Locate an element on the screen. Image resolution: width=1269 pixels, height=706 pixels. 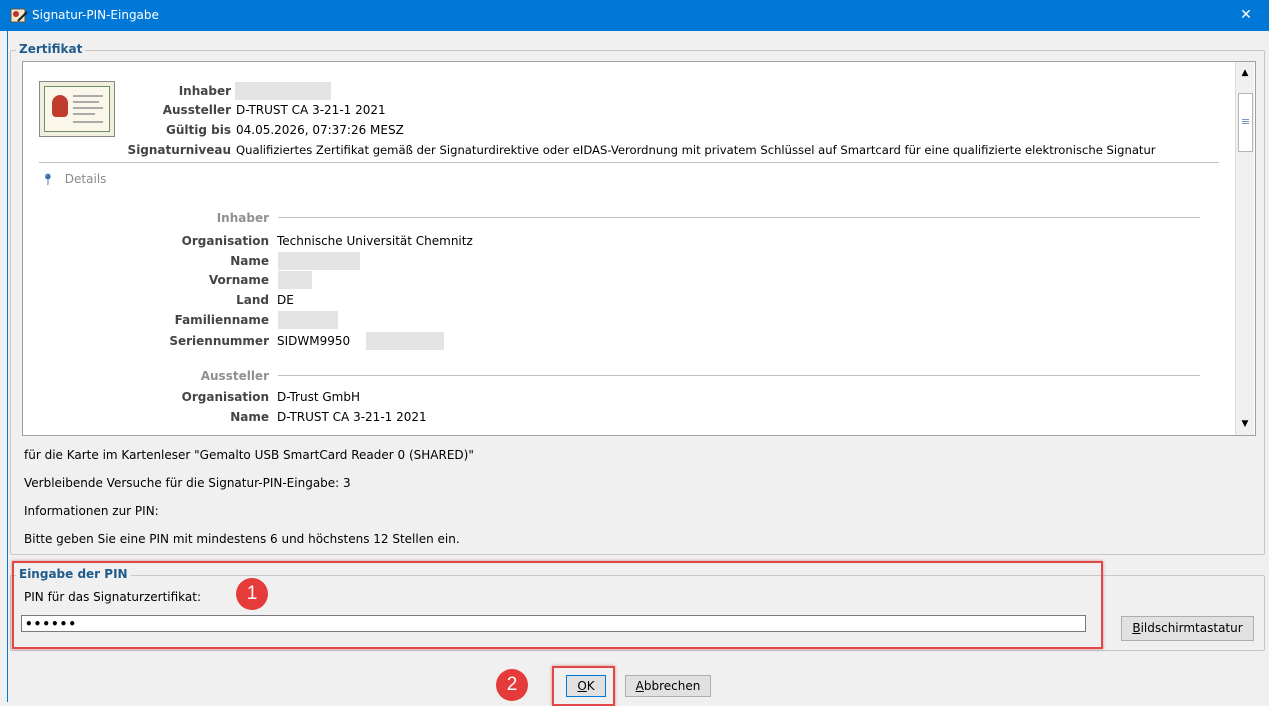
details-name-label: Name is located at coordinates (249, 261).